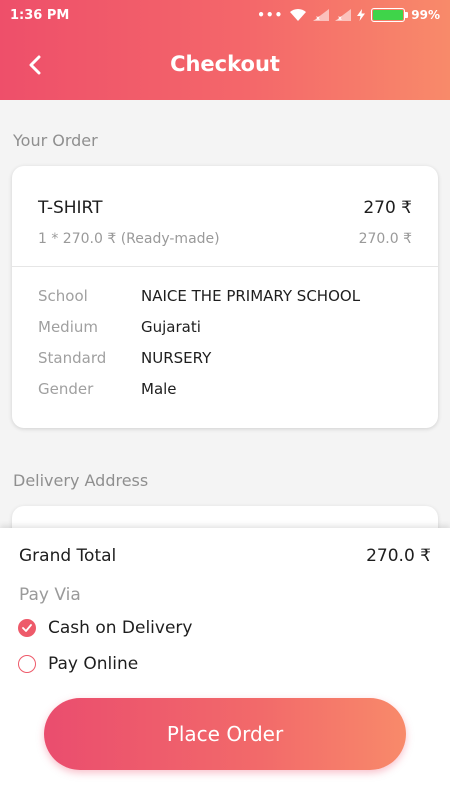 The image size is (450, 800). What do you see at coordinates (129, 239) in the screenshot?
I see `item-quantity-line: 1 * 270.0 ₹ (Ready-made)` at bounding box center [129, 239].